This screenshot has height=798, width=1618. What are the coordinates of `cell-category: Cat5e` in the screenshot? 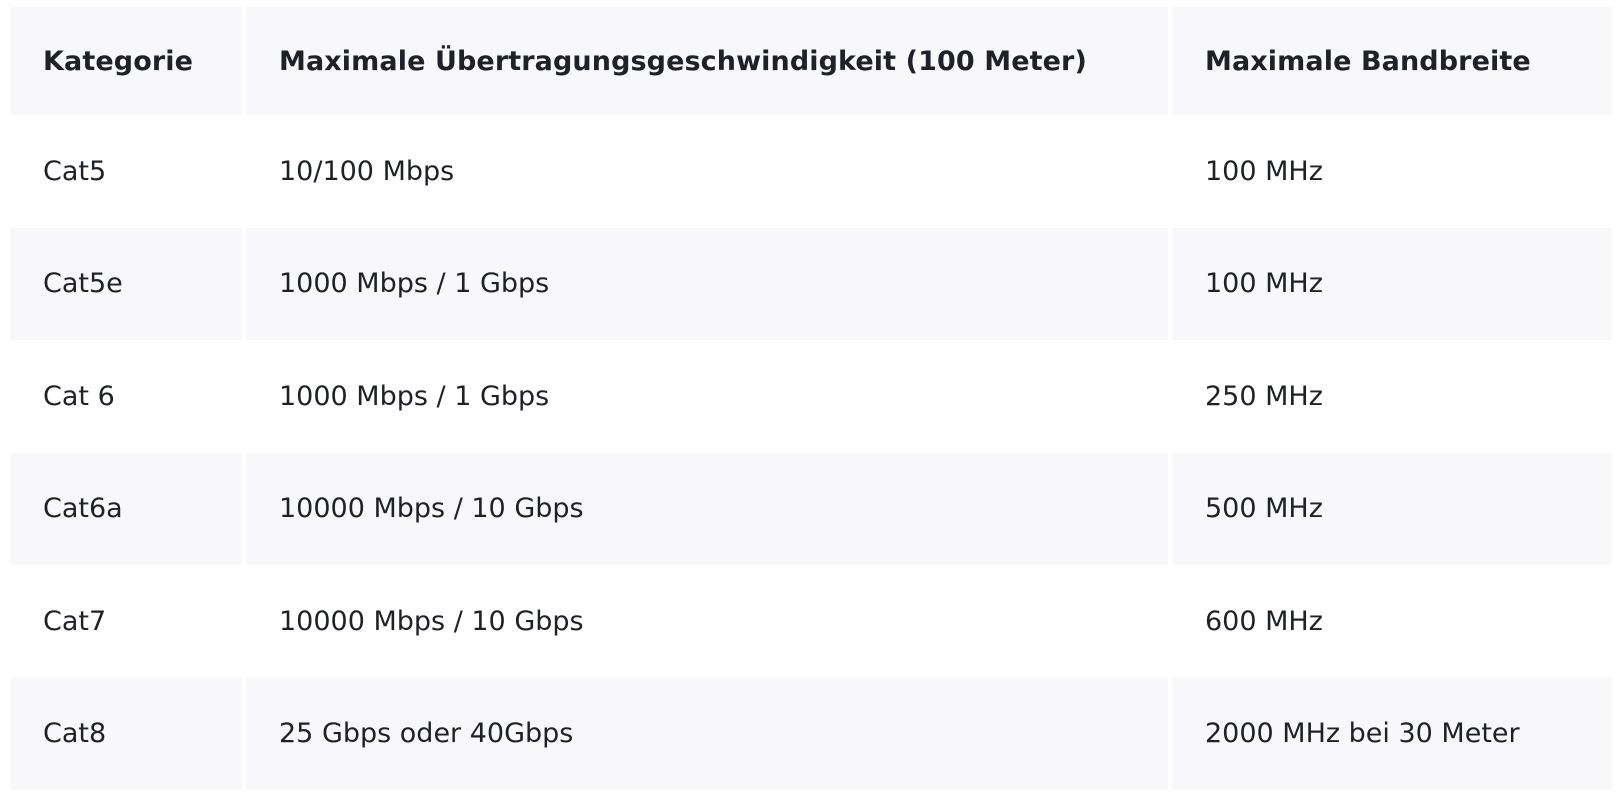 It's located at (126, 283).